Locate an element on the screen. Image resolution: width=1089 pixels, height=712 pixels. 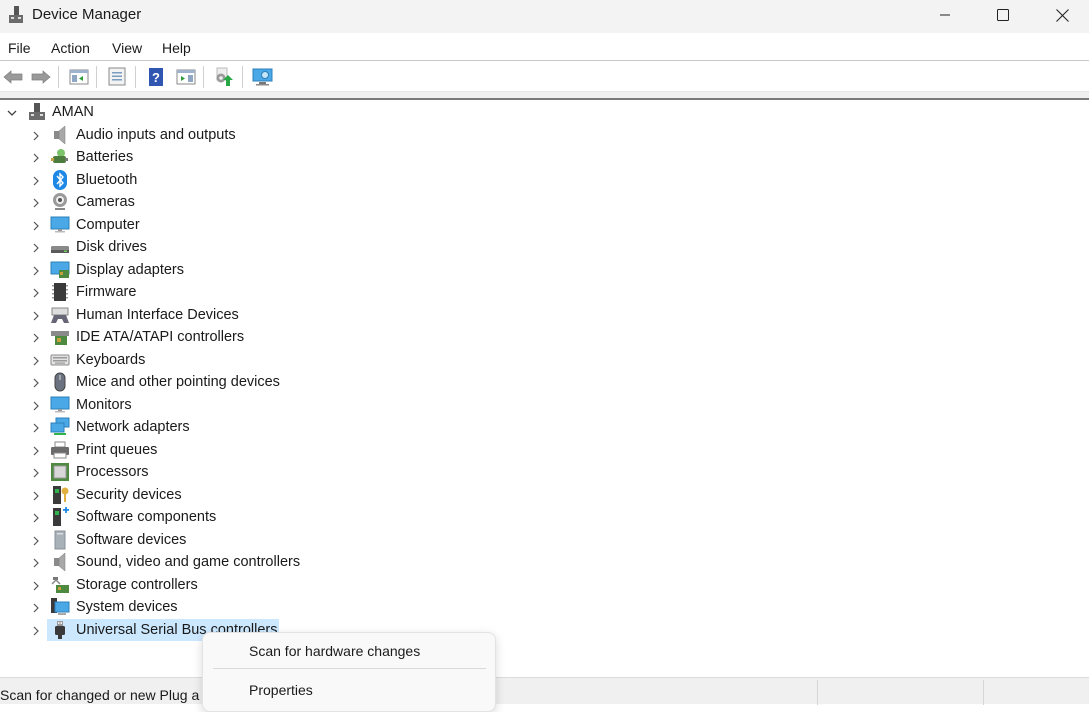
tree-category-label: Software components is located at coordinates (146, 517).